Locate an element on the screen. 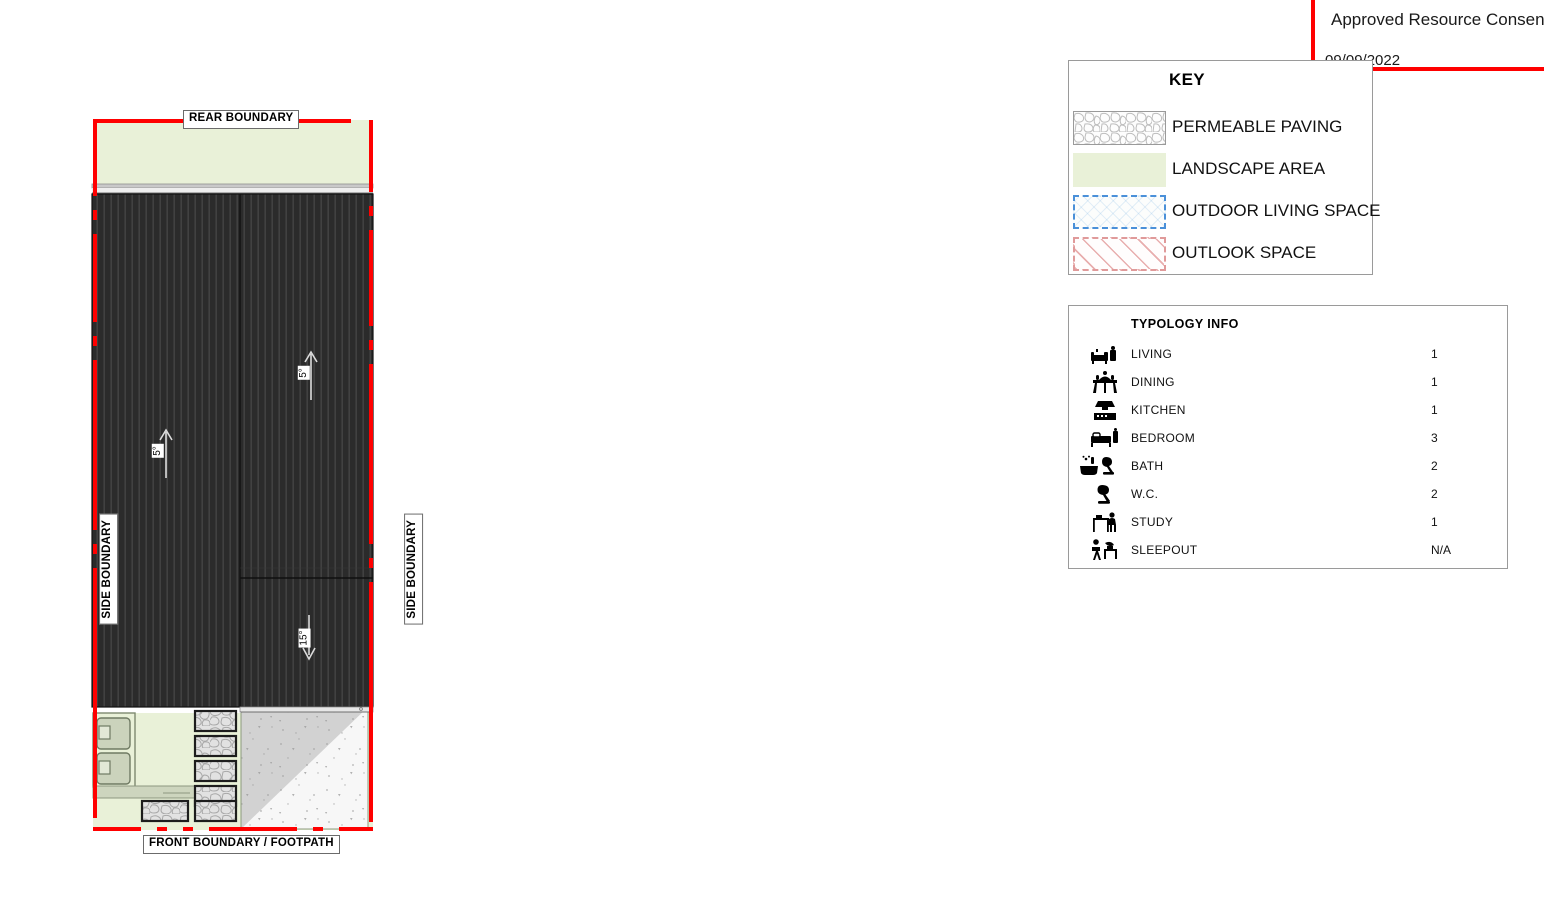 This screenshot has height=904, width=1544. typology-label-bedroom: BEDROOM is located at coordinates (1163, 438).